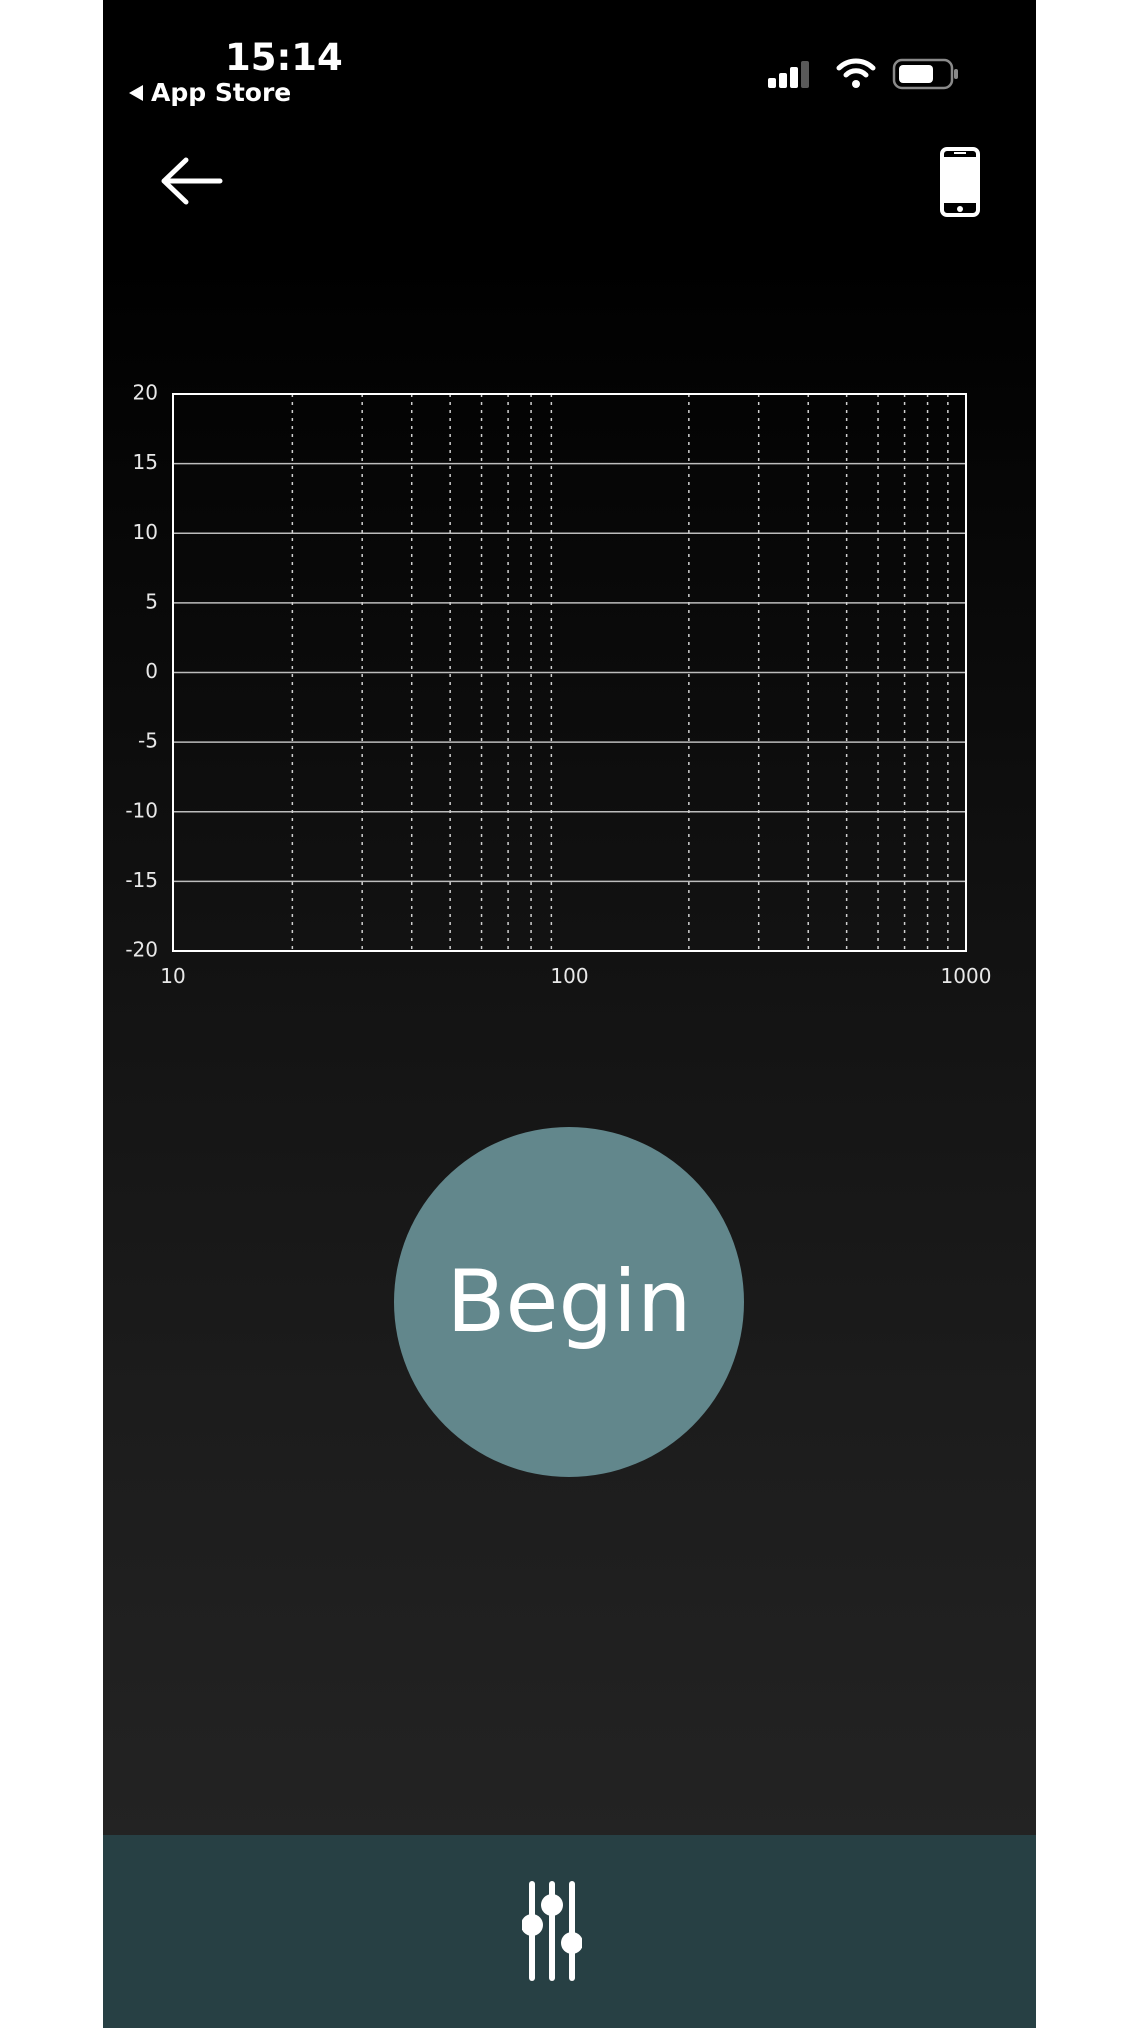 Image resolution: width=1140 pixels, height=2028 pixels. I want to click on y-tick-label: -5, so click(148, 741).